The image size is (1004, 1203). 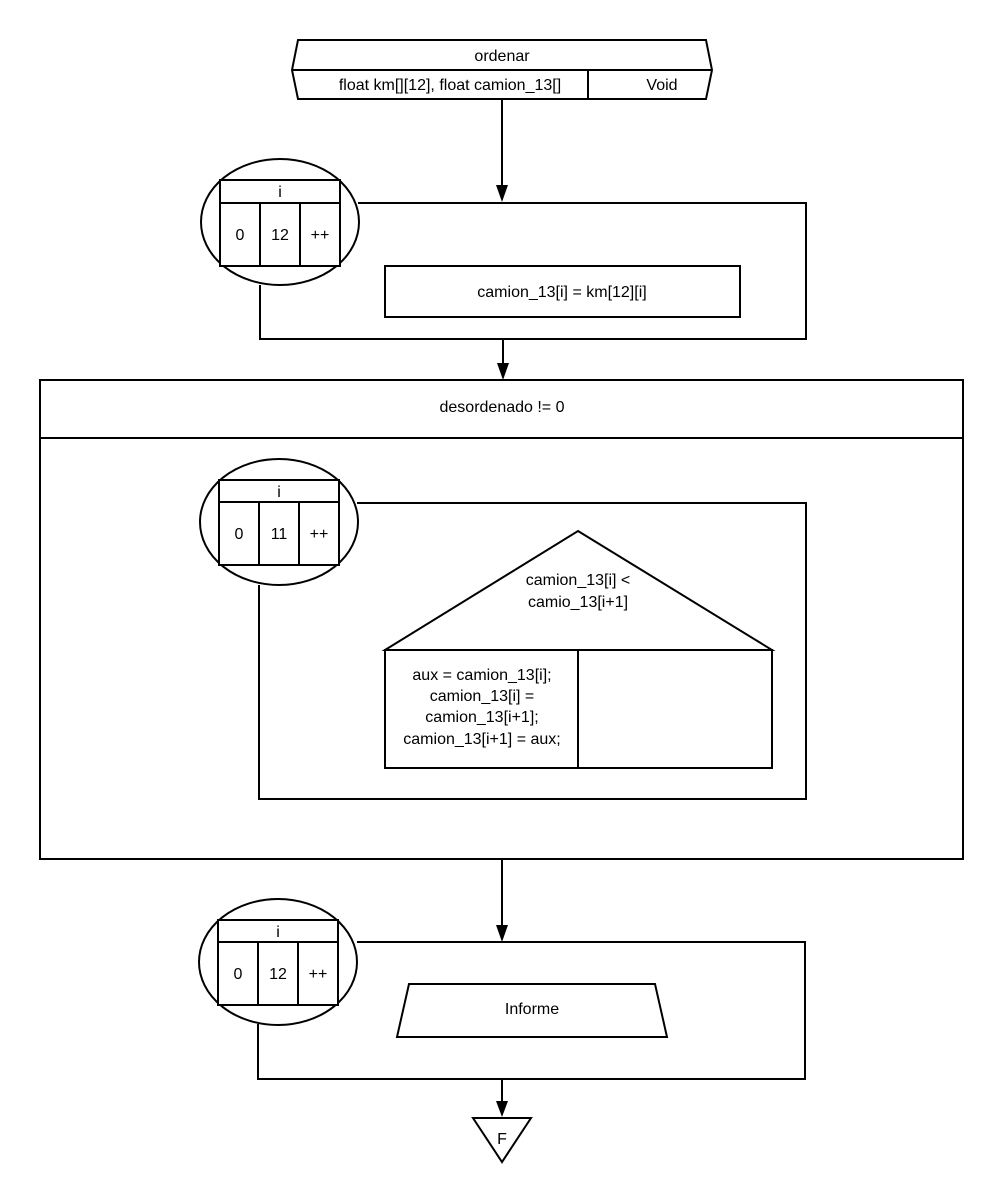 What do you see at coordinates (503, 360) in the screenshot?
I see `arrow-loop1-to-while` at bounding box center [503, 360].